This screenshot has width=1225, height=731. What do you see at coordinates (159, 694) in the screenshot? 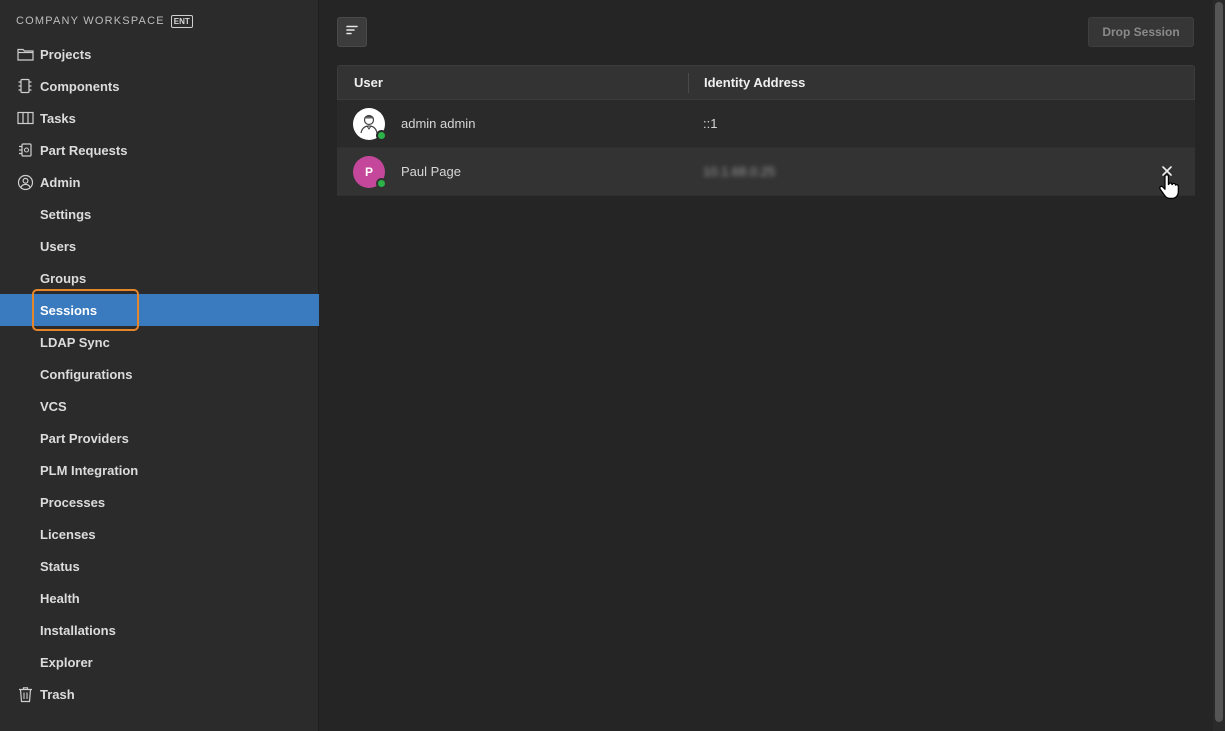
I see `sidebar-item-trash: Trash` at bounding box center [159, 694].